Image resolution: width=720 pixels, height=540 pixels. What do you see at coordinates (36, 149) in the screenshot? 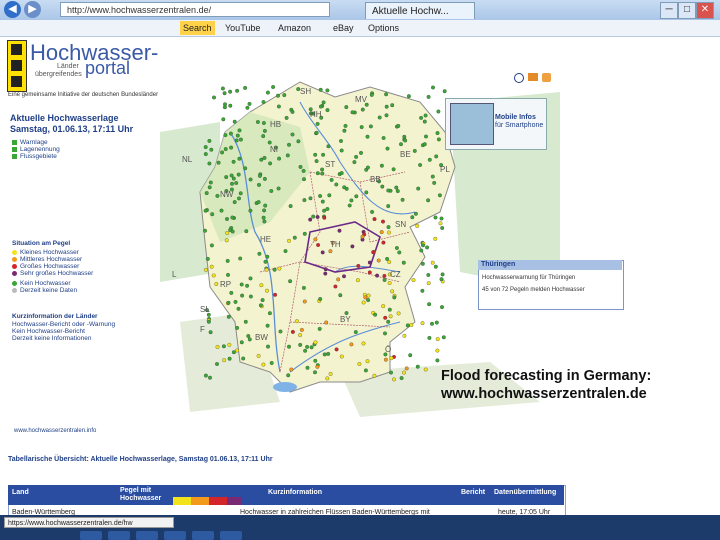
I see `link-lagenennung: Lagenennung` at bounding box center [36, 149].